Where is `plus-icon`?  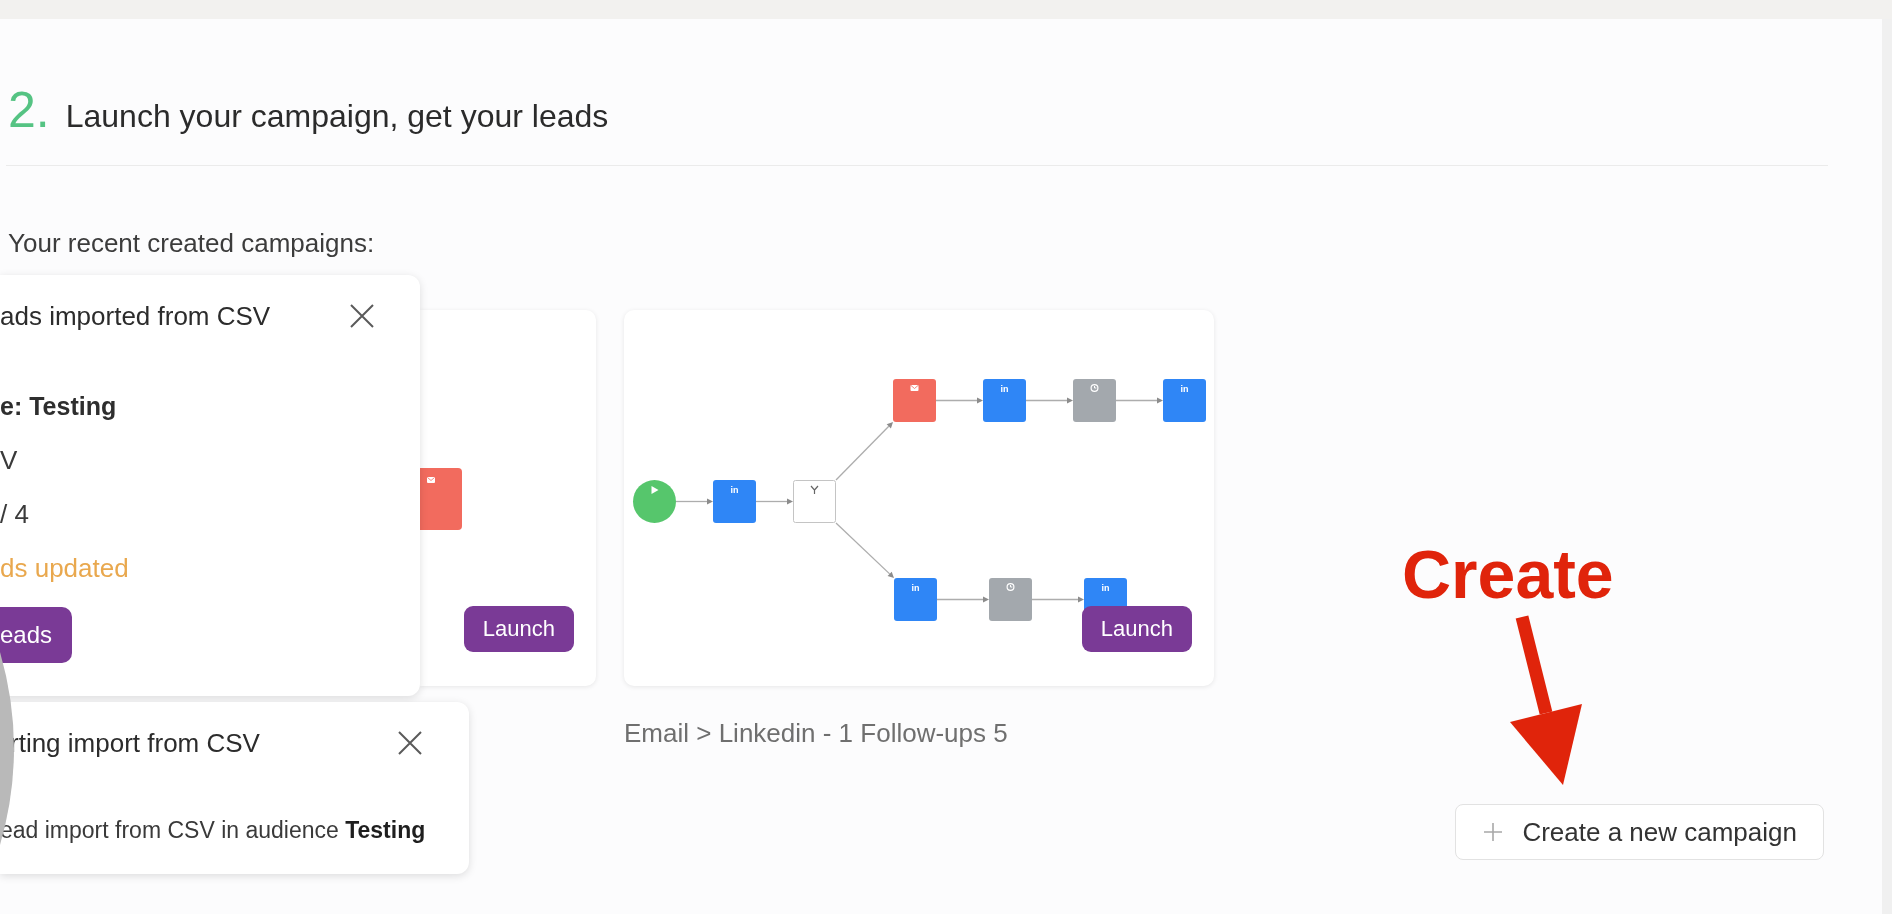 plus-icon is located at coordinates (1493, 832).